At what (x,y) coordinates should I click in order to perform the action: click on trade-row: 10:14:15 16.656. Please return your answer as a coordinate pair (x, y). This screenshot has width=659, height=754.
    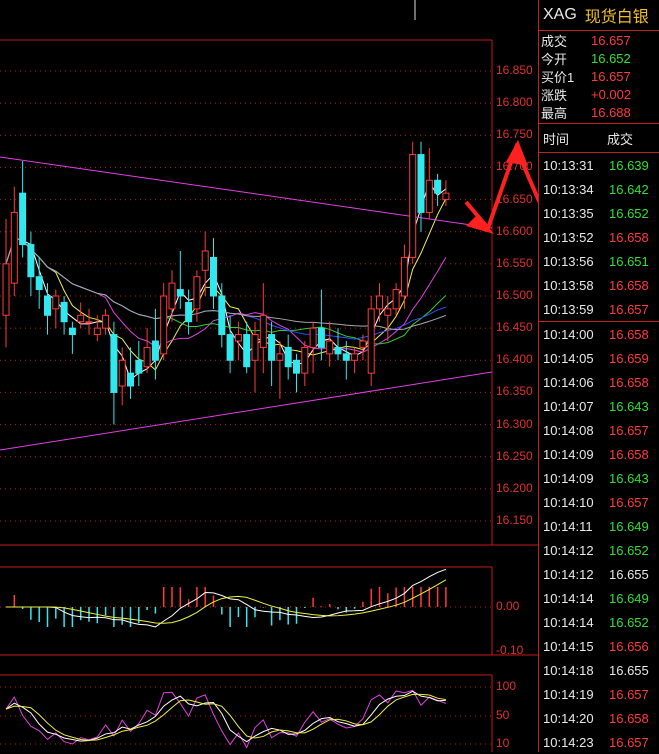
    Looking at the image, I should click on (599, 646).